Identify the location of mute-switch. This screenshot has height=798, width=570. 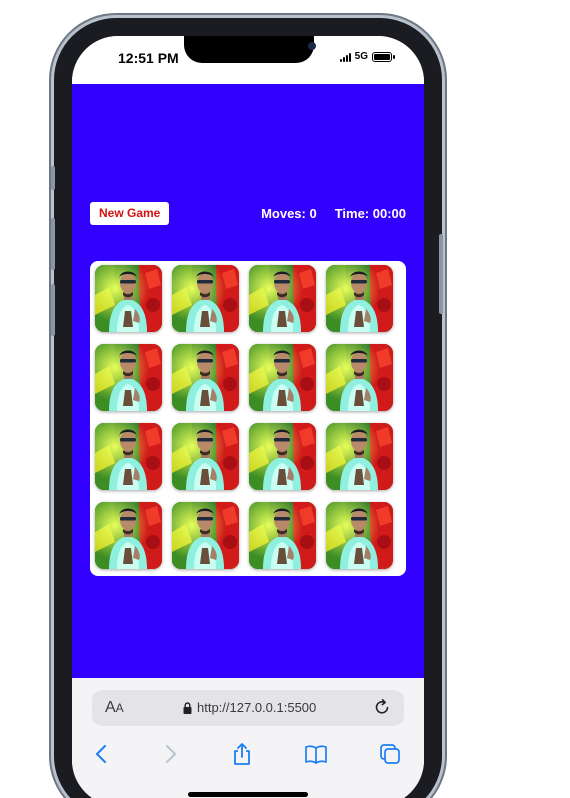
(53, 178).